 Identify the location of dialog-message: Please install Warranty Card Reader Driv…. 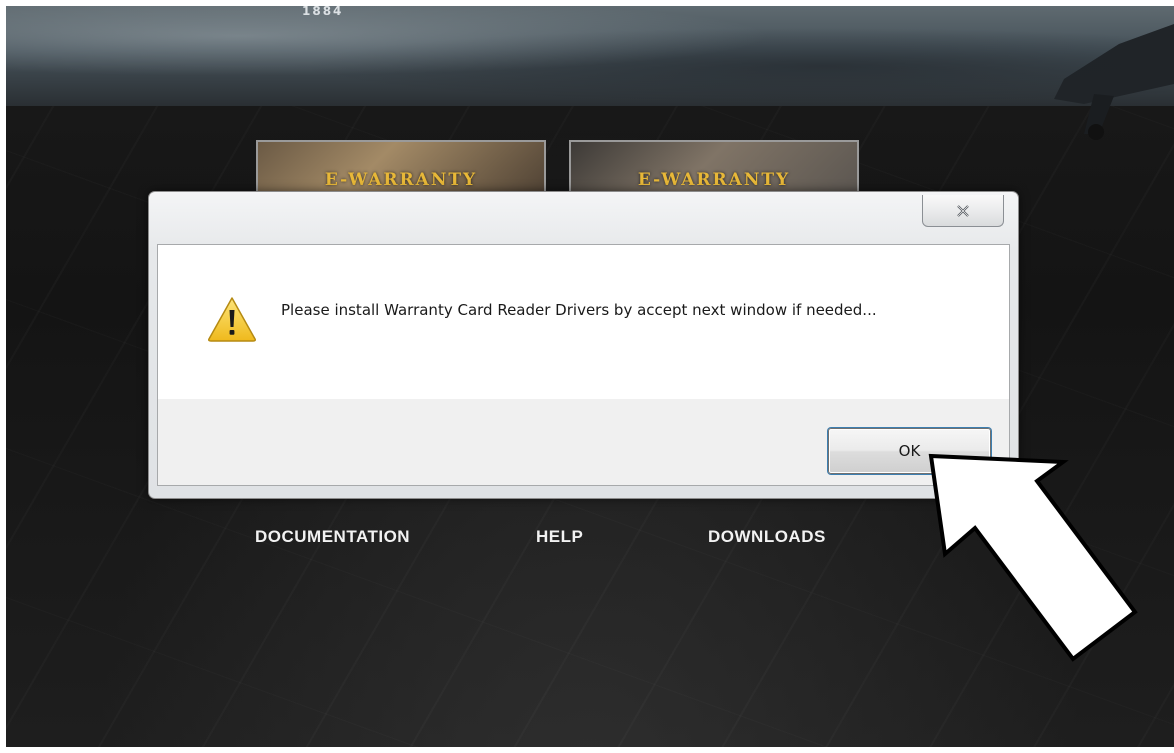
(579, 310).